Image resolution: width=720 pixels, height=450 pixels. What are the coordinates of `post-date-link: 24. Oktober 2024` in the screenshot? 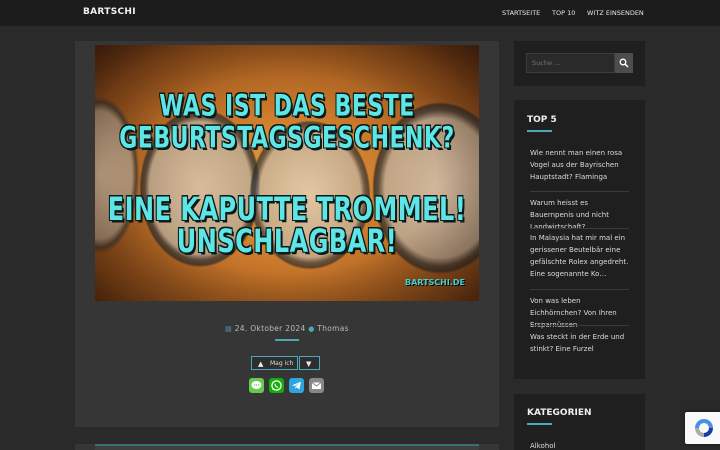 It's located at (270, 328).